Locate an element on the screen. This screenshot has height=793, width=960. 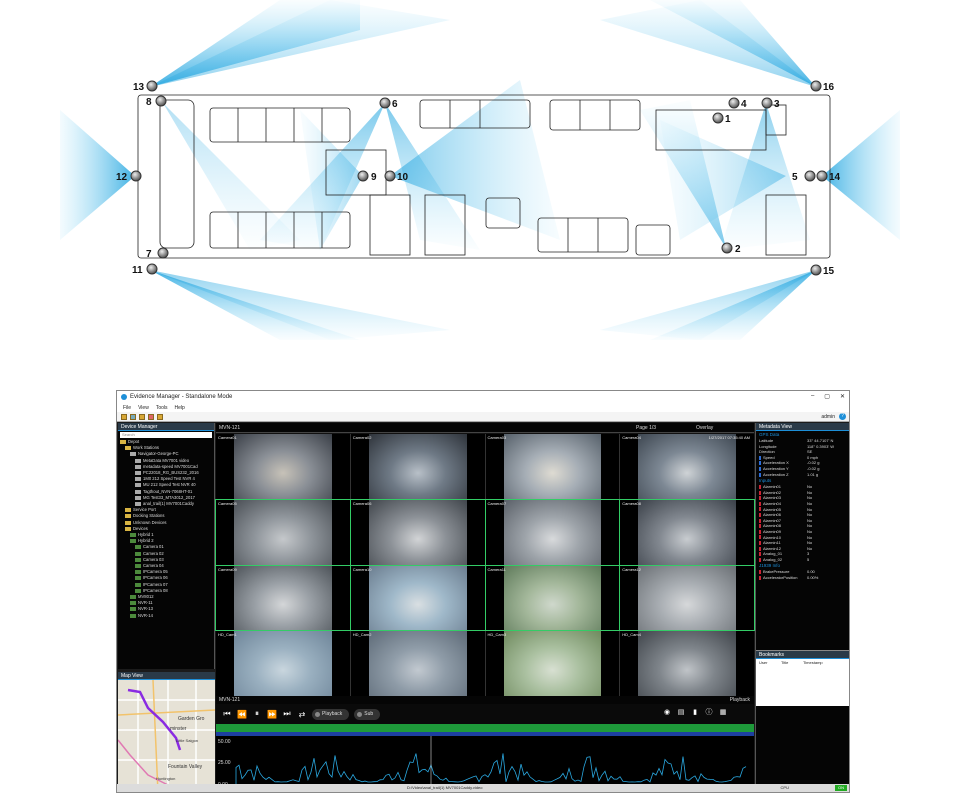
camera-tile: Camera02 is located at coordinates (417, 466).